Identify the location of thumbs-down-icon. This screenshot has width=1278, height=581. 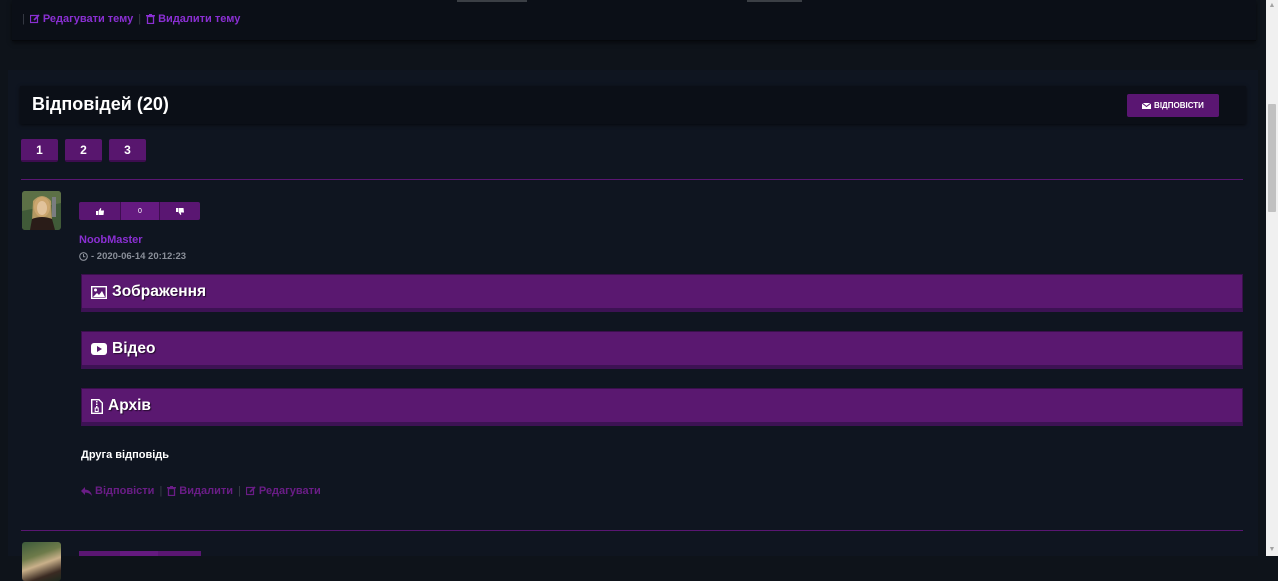
(180, 211).